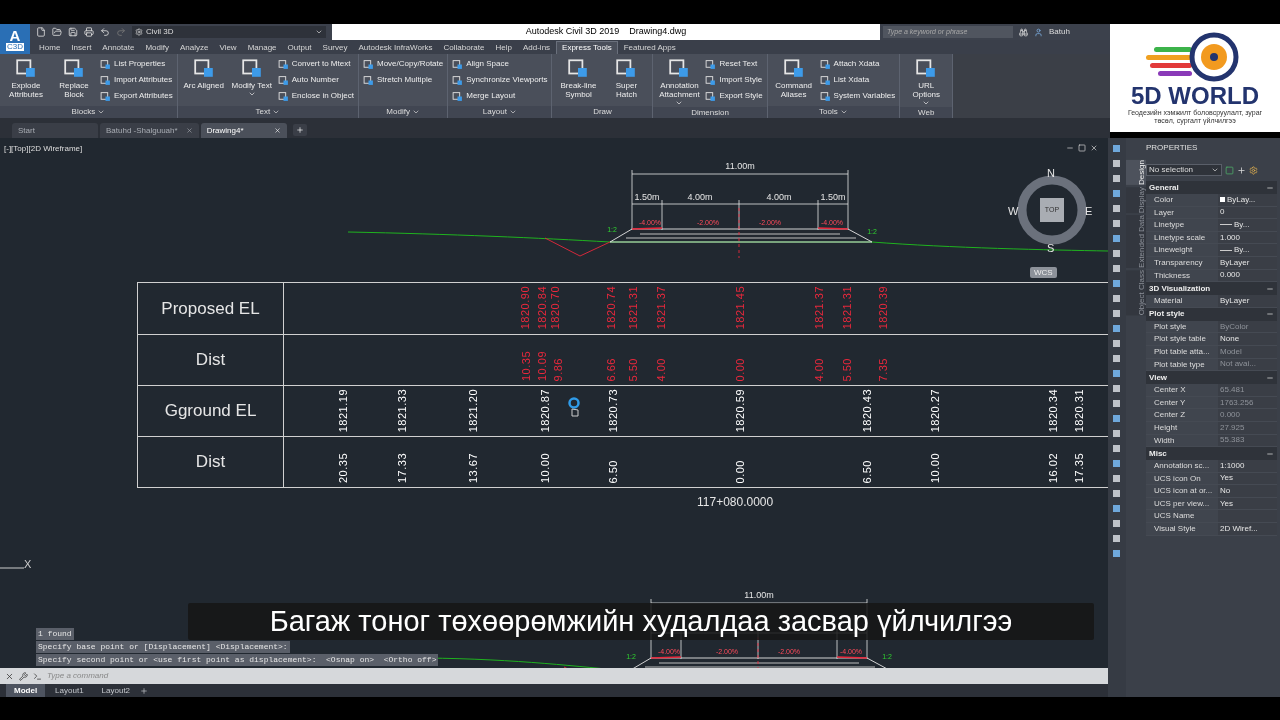  I want to click on layout-tab: Layout2, so click(116, 690).